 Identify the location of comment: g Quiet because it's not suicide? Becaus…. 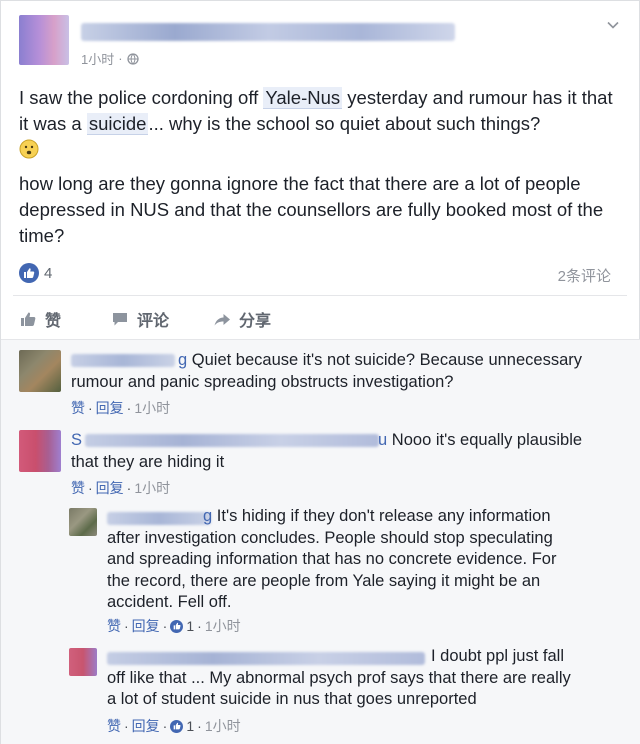
(320, 380).